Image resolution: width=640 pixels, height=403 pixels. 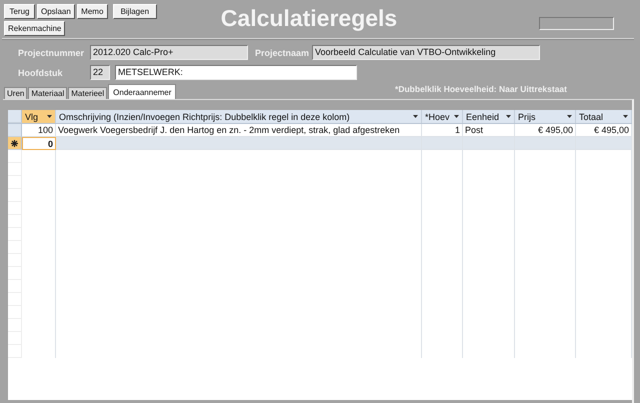 I want to click on tab: Onderaannemer, so click(x=142, y=91).